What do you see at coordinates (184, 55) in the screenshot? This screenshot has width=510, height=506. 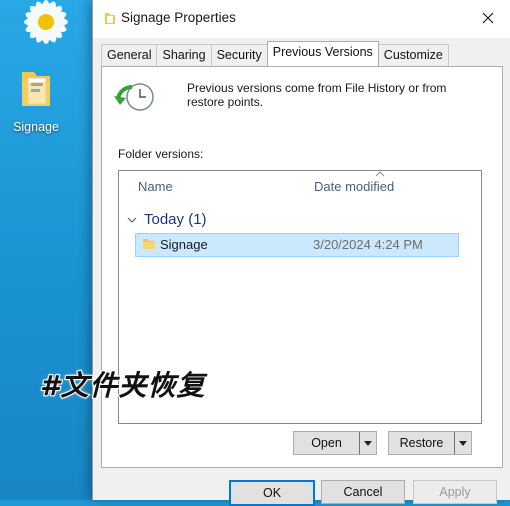 I see `tab-sharing: Sharing` at bounding box center [184, 55].